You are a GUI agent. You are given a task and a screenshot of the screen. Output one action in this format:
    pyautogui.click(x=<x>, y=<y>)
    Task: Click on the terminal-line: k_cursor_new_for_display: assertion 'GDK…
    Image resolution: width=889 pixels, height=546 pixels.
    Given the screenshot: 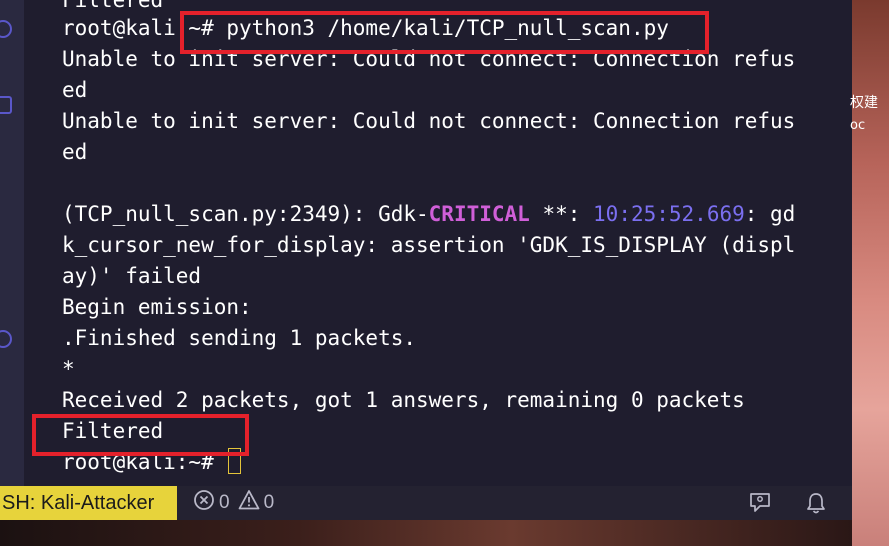 What is the action you would take?
    pyautogui.click(x=429, y=245)
    